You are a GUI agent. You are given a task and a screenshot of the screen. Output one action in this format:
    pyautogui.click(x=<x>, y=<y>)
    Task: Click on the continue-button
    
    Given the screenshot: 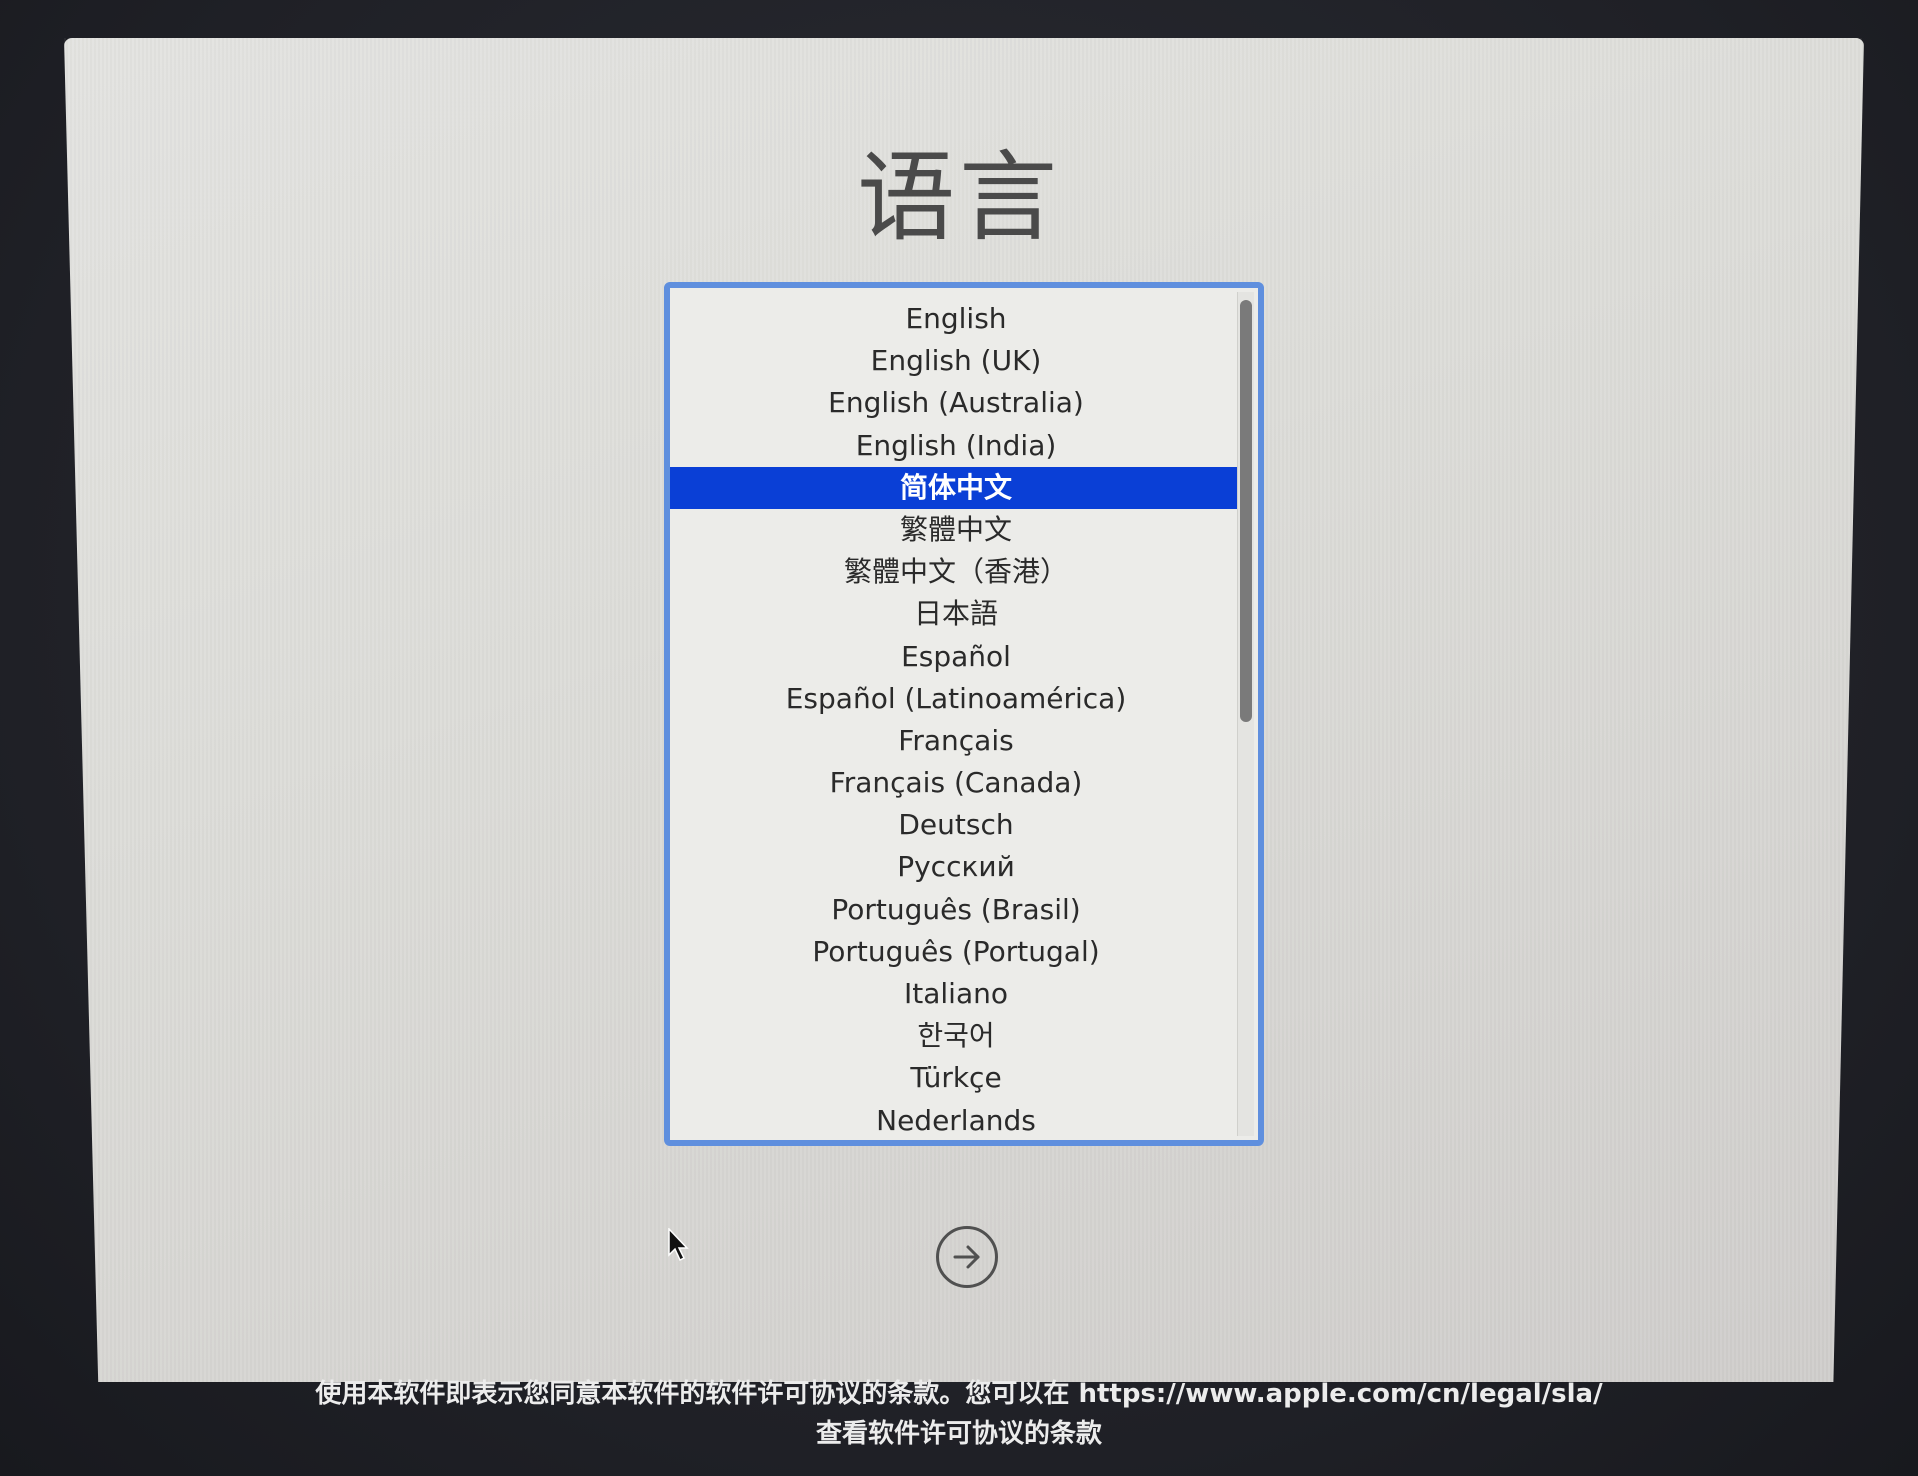 What is the action you would take?
    pyautogui.click(x=967, y=1257)
    